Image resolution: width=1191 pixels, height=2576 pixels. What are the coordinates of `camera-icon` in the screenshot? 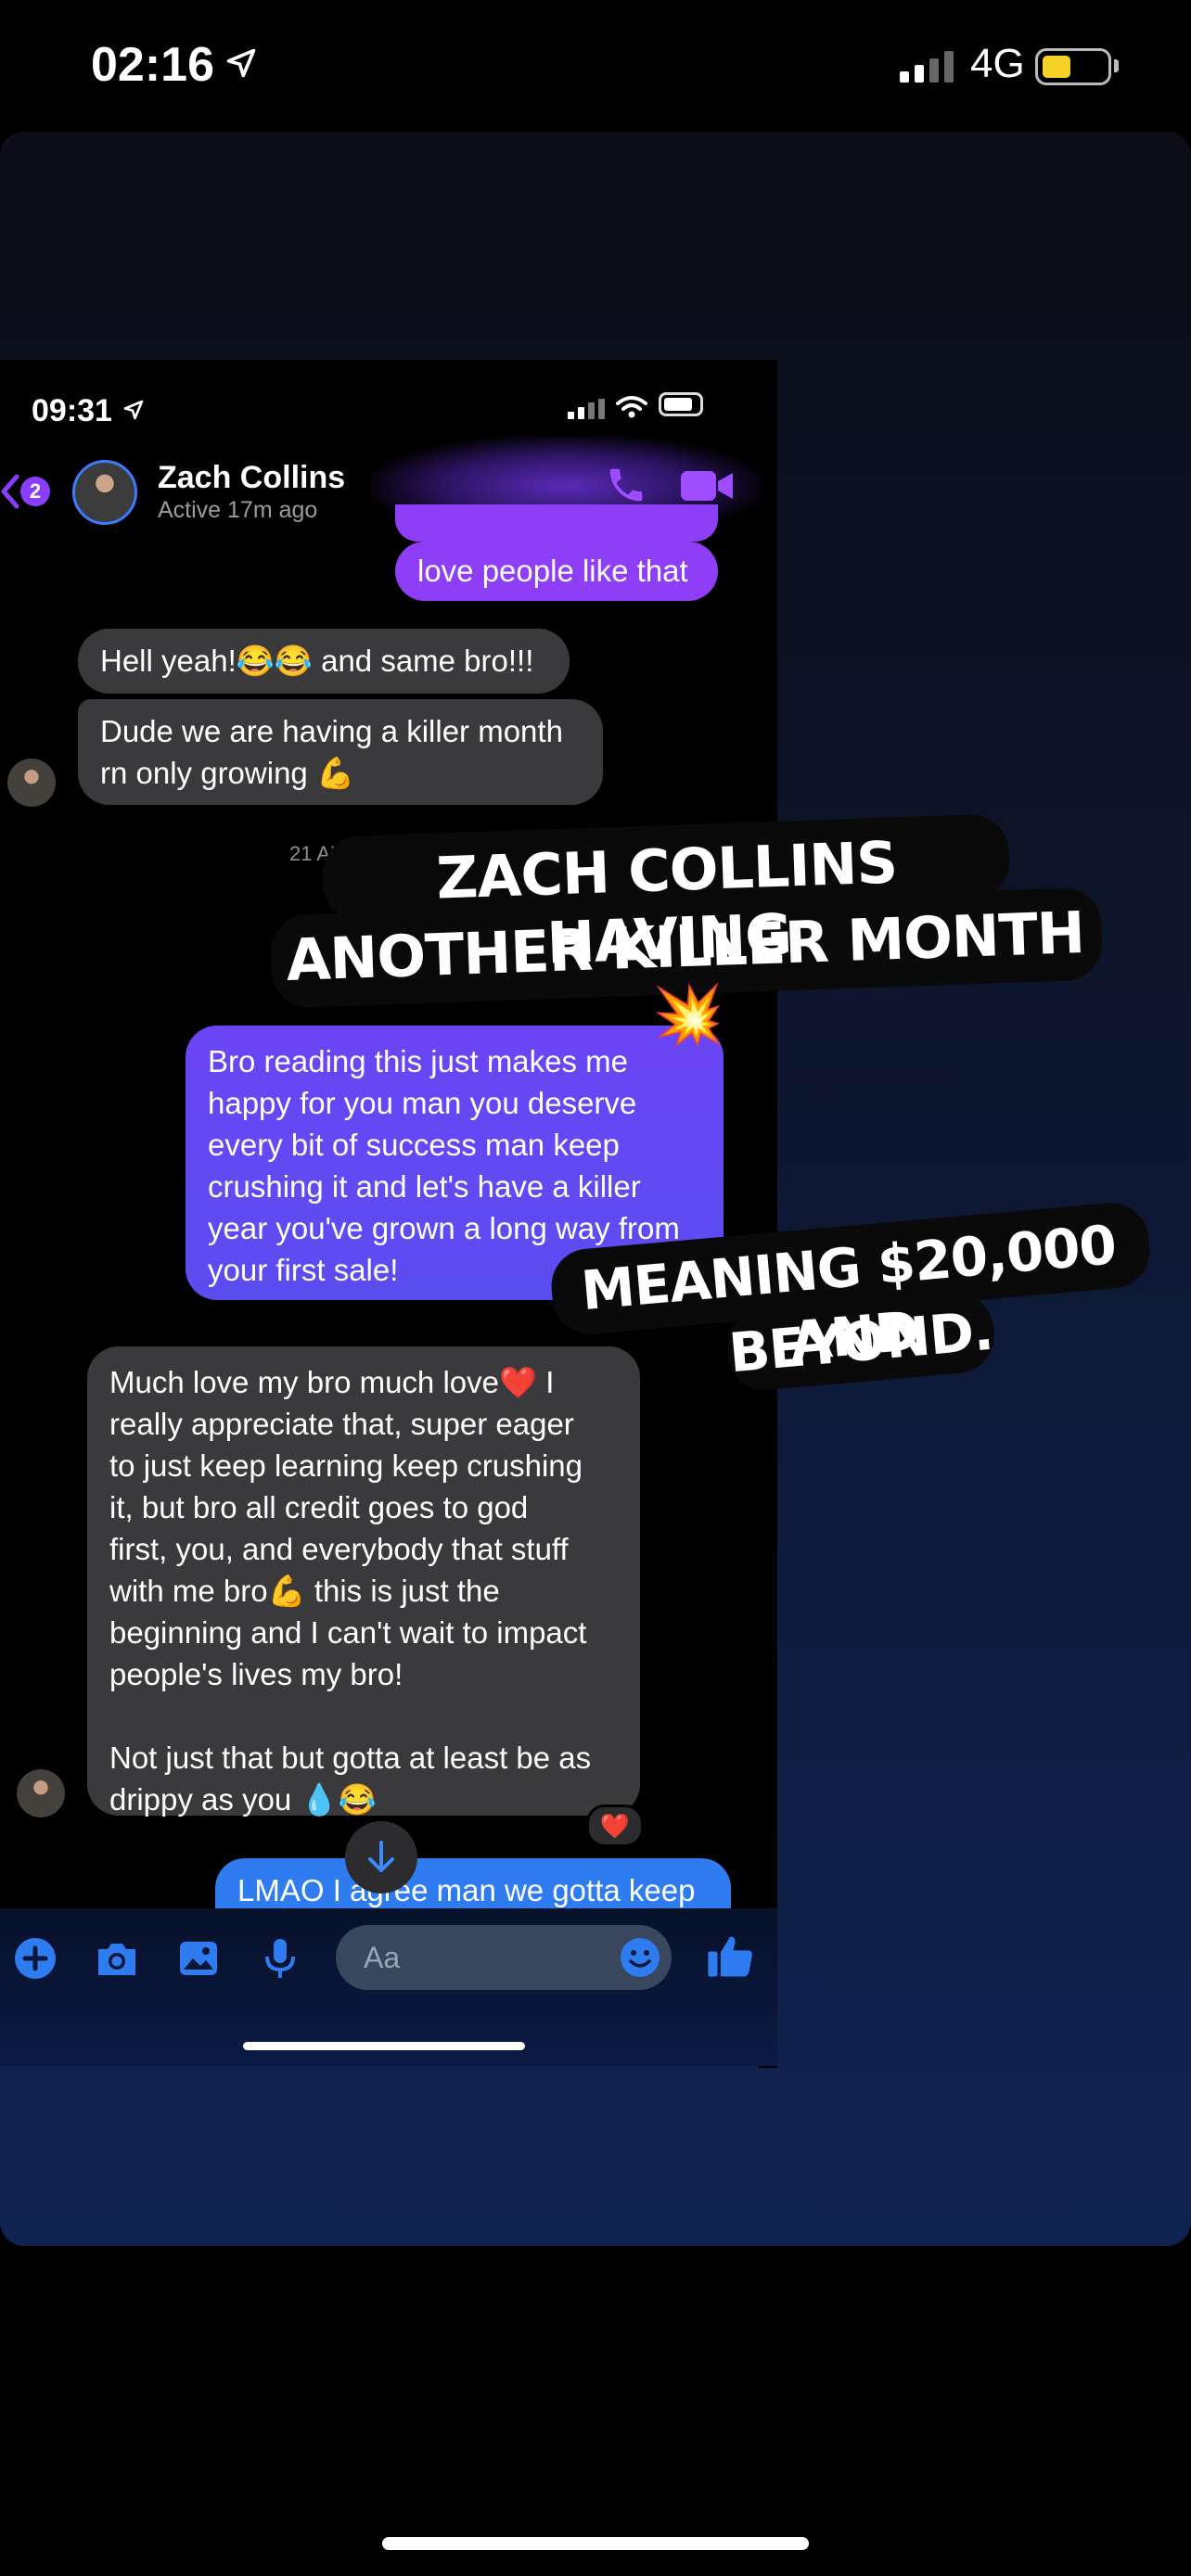 It's located at (117, 1958).